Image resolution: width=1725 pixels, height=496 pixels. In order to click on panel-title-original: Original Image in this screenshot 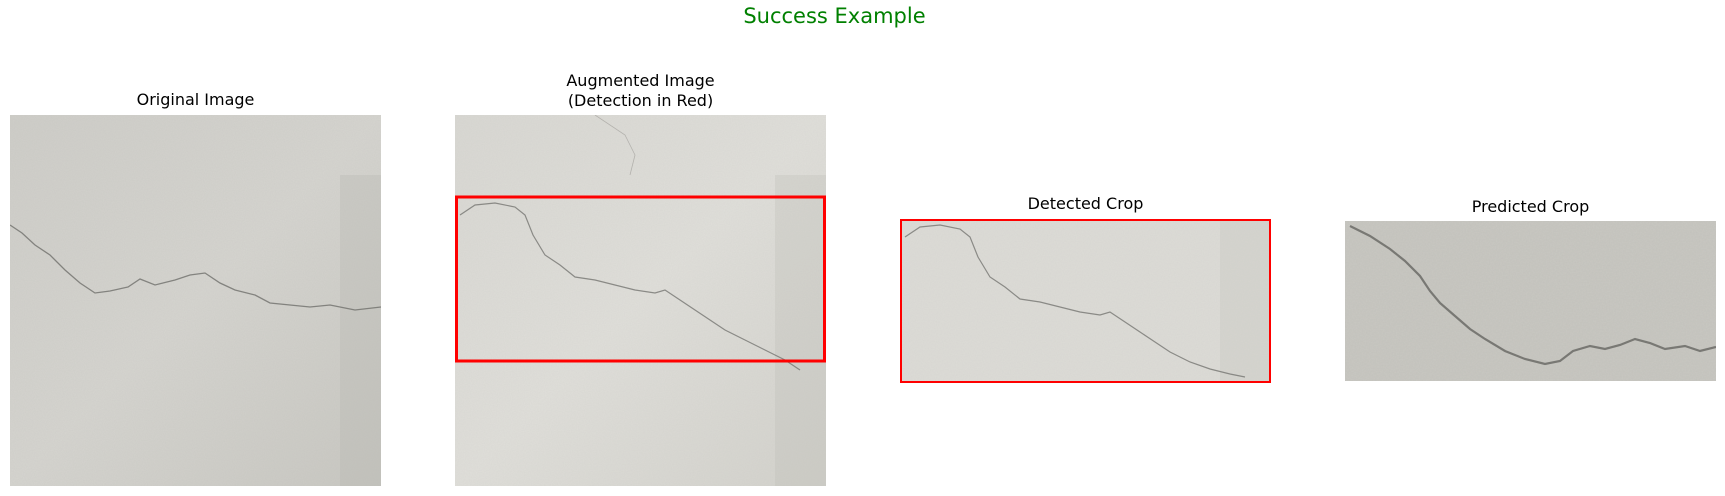, I will do `click(195, 99)`.